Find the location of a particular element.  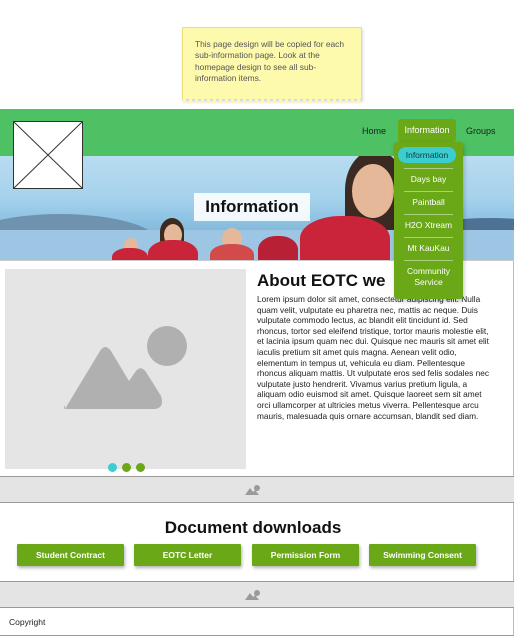

dropdown-item-information: Information is located at coordinates (427, 155).